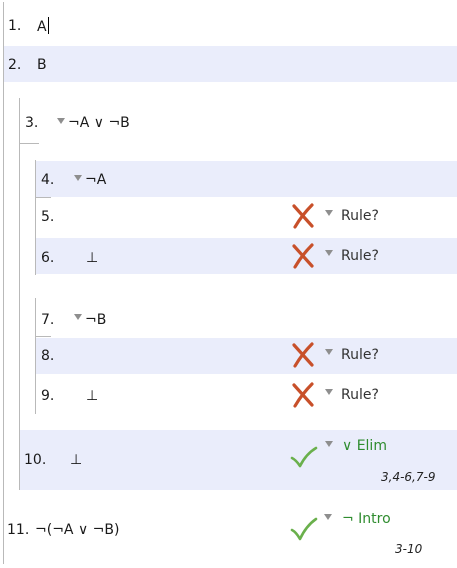 The image size is (457, 568). What do you see at coordinates (246, 395) in the screenshot?
I see `proof-line-9: 9. ⊥ Rule?` at bounding box center [246, 395].